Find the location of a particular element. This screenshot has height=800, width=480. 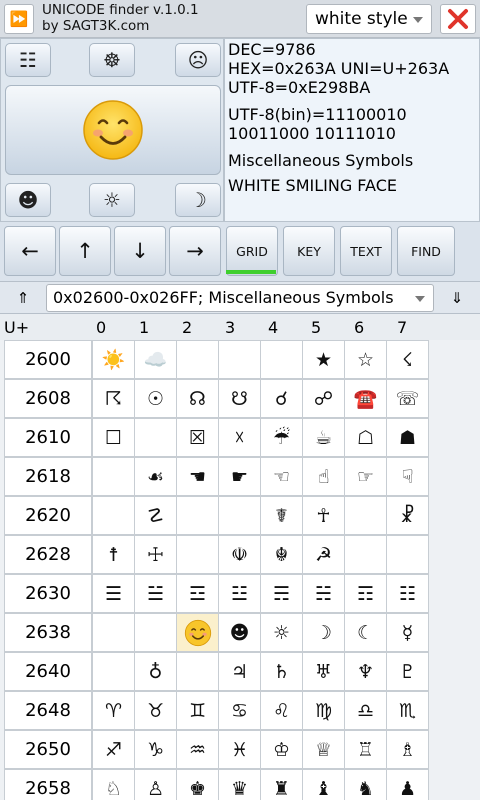

grid-cell: ☐ is located at coordinates (113, 437).